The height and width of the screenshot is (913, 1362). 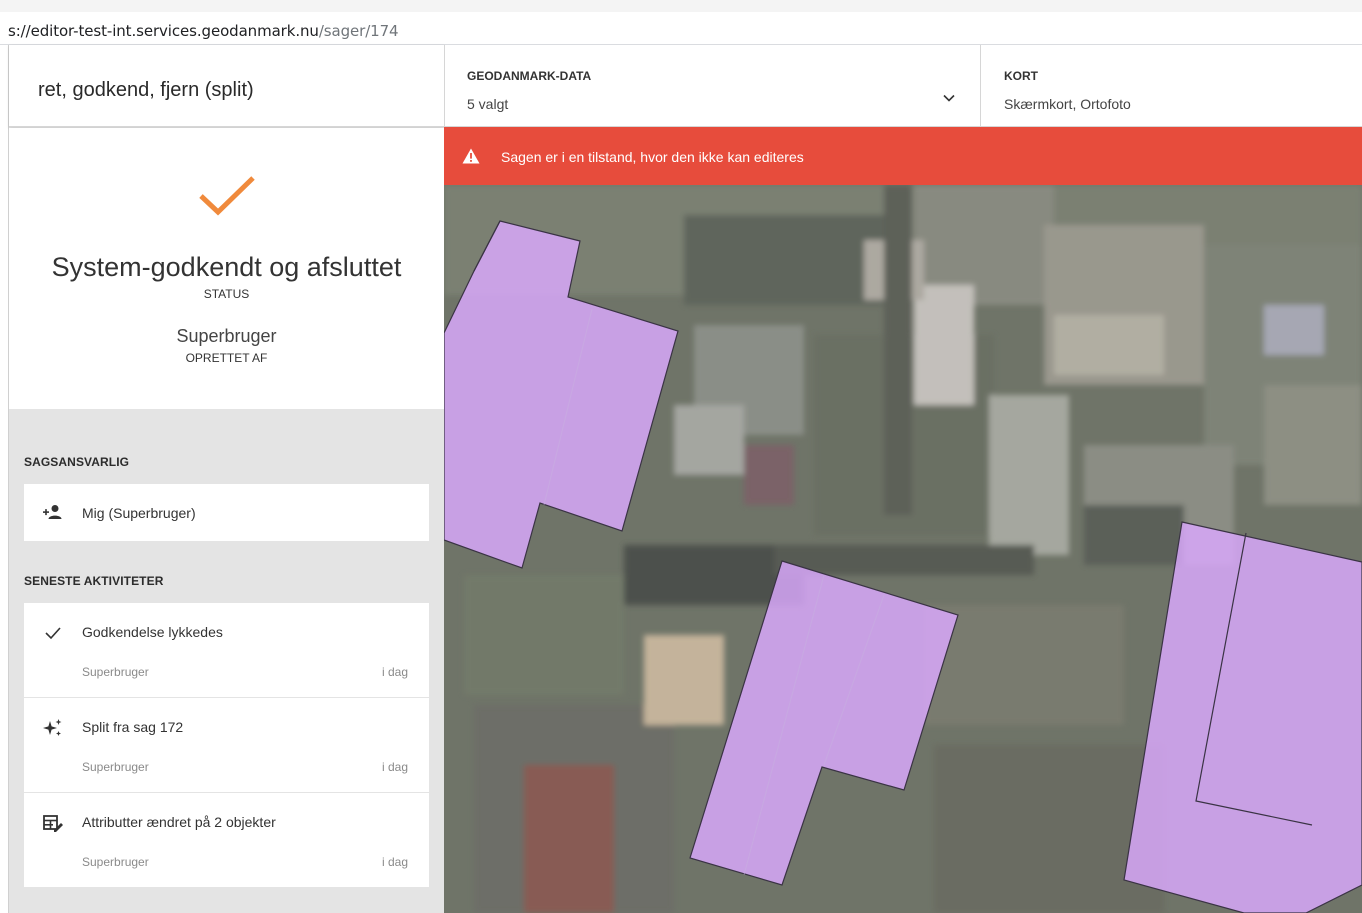 I want to click on url-path: /sager/174, so click(x=358, y=31).